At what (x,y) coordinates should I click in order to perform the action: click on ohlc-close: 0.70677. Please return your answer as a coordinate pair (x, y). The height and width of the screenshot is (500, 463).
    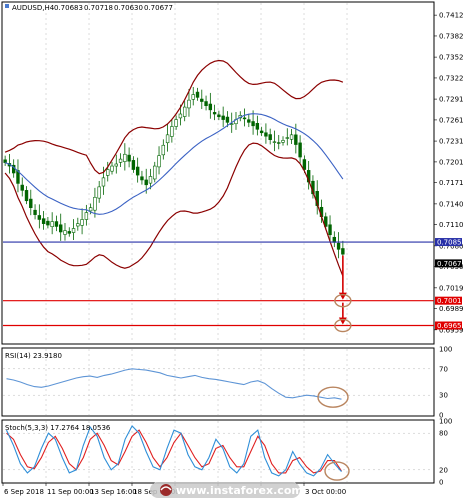
    Looking at the image, I should click on (158, 8).